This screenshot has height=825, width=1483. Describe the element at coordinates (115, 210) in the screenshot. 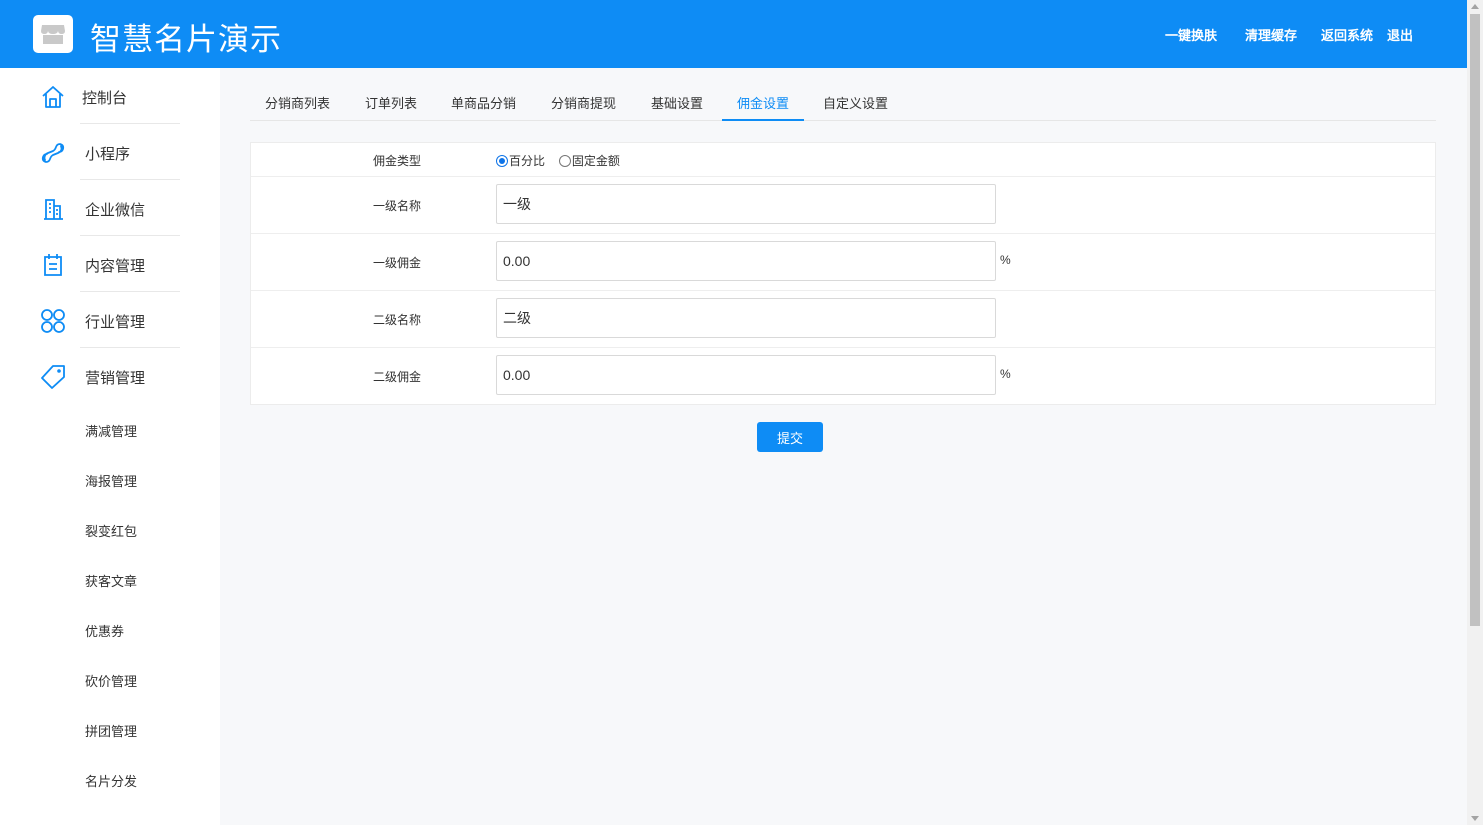

I see `sidebar-item-label: 企业微信` at that location.